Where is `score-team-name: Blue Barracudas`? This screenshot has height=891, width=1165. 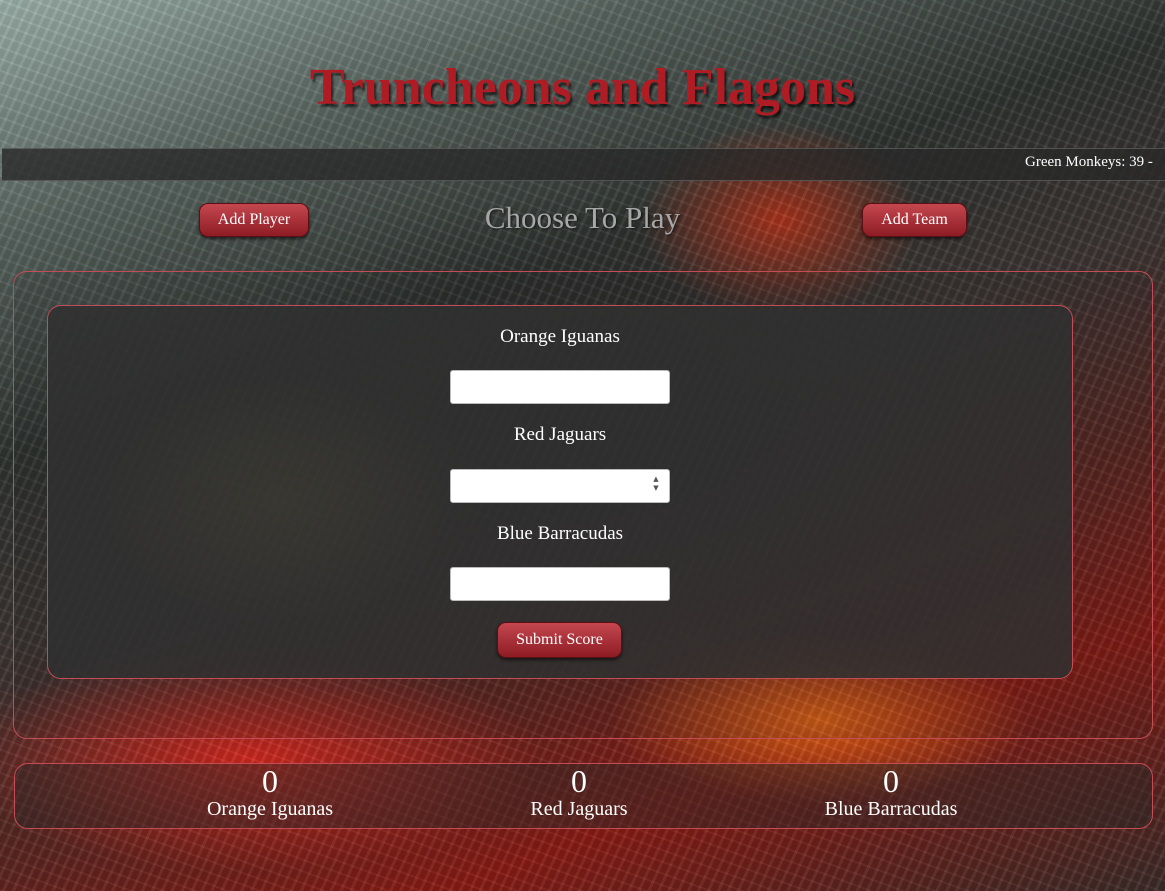 score-team-name: Blue Barracudas is located at coordinates (891, 809).